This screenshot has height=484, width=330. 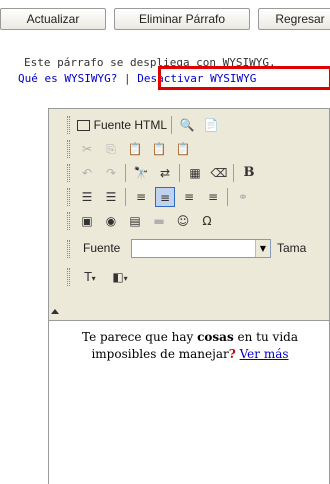 I want to click on cut-icon: ✂, so click(x=87, y=149).